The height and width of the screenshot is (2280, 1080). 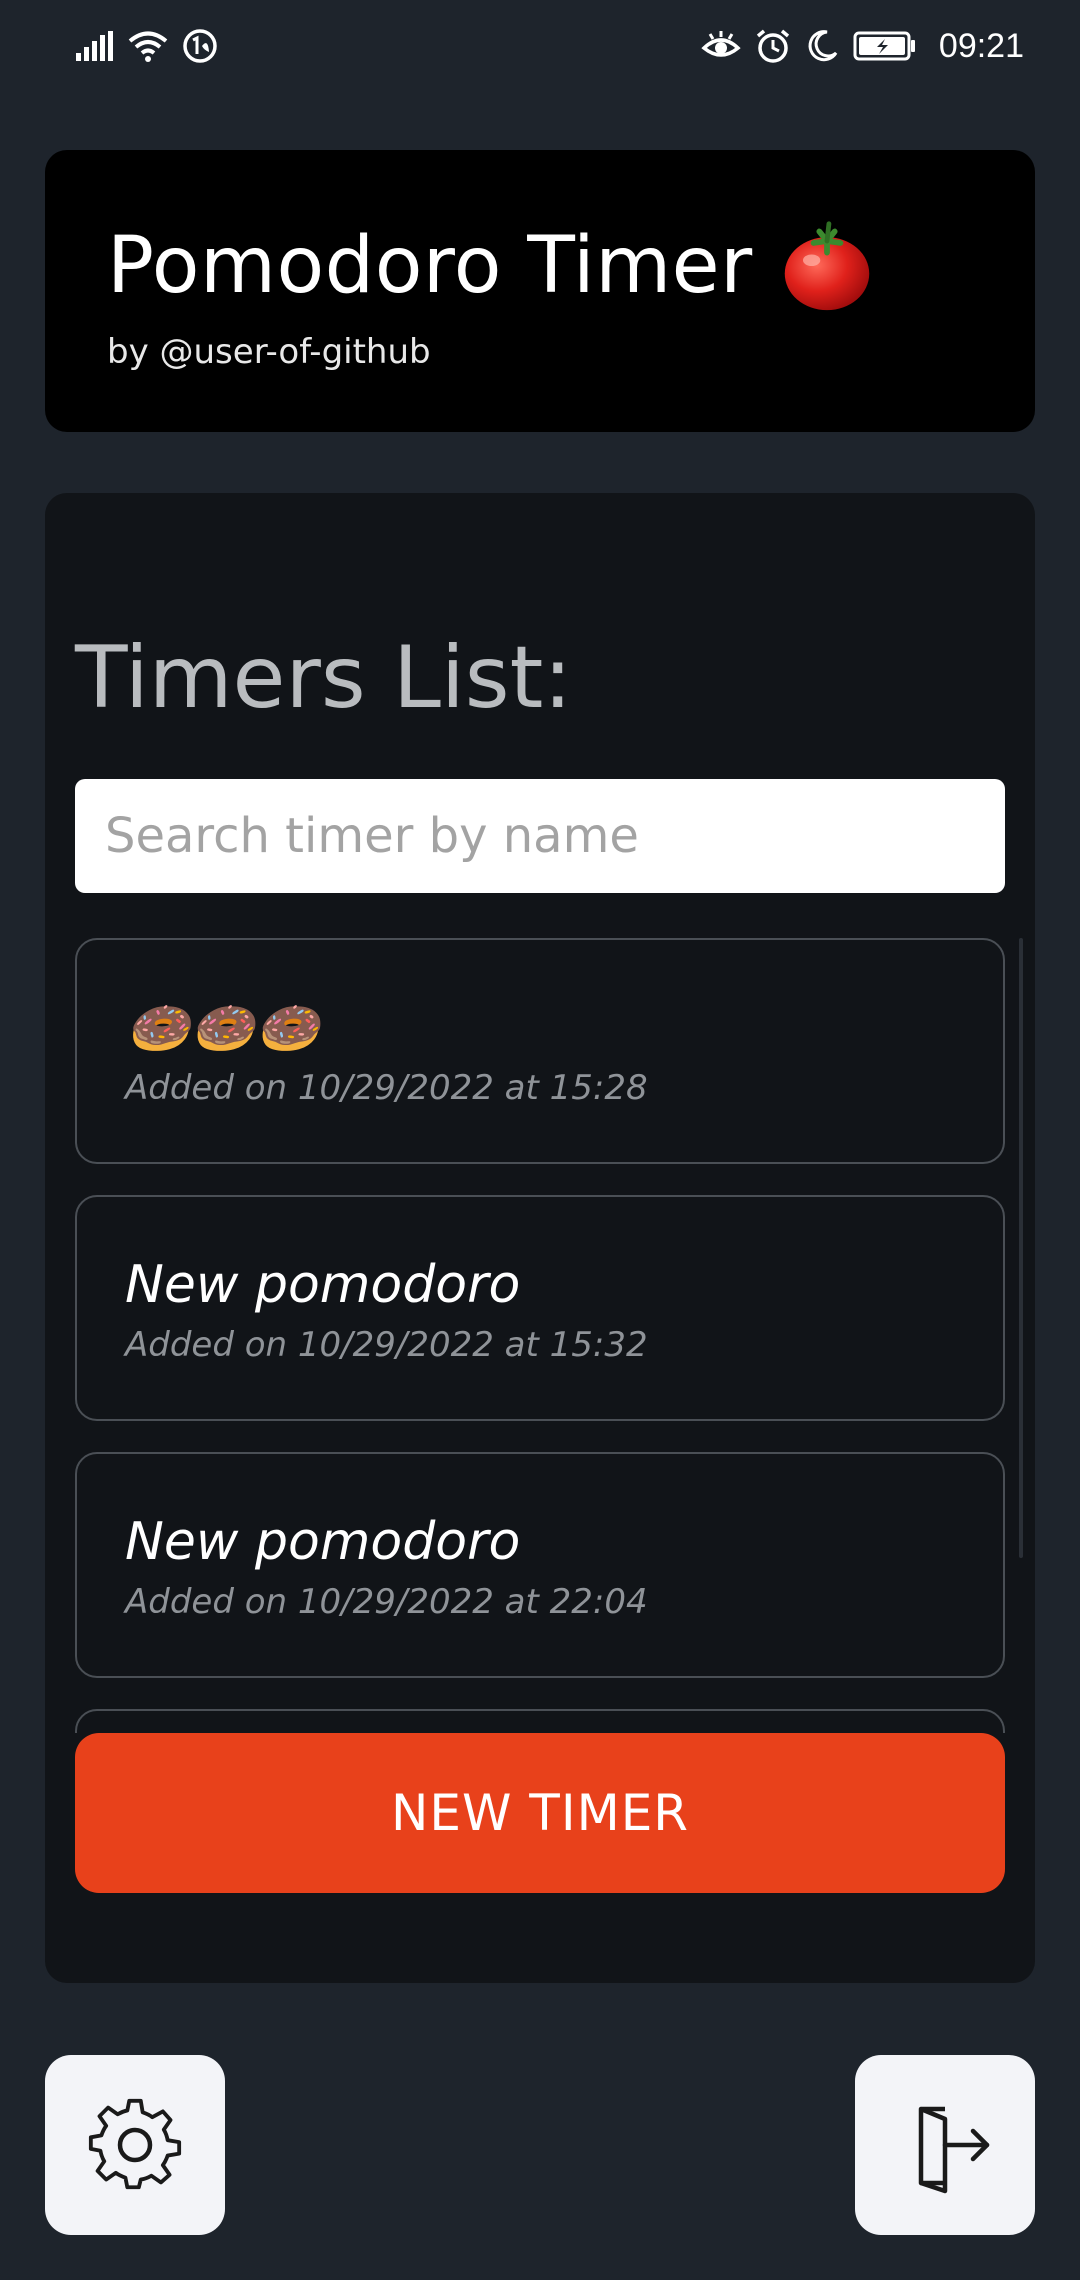 What do you see at coordinates (200, 46) in the screenshot?
I see `data-saver-icon` at bounding box center [200, 46].